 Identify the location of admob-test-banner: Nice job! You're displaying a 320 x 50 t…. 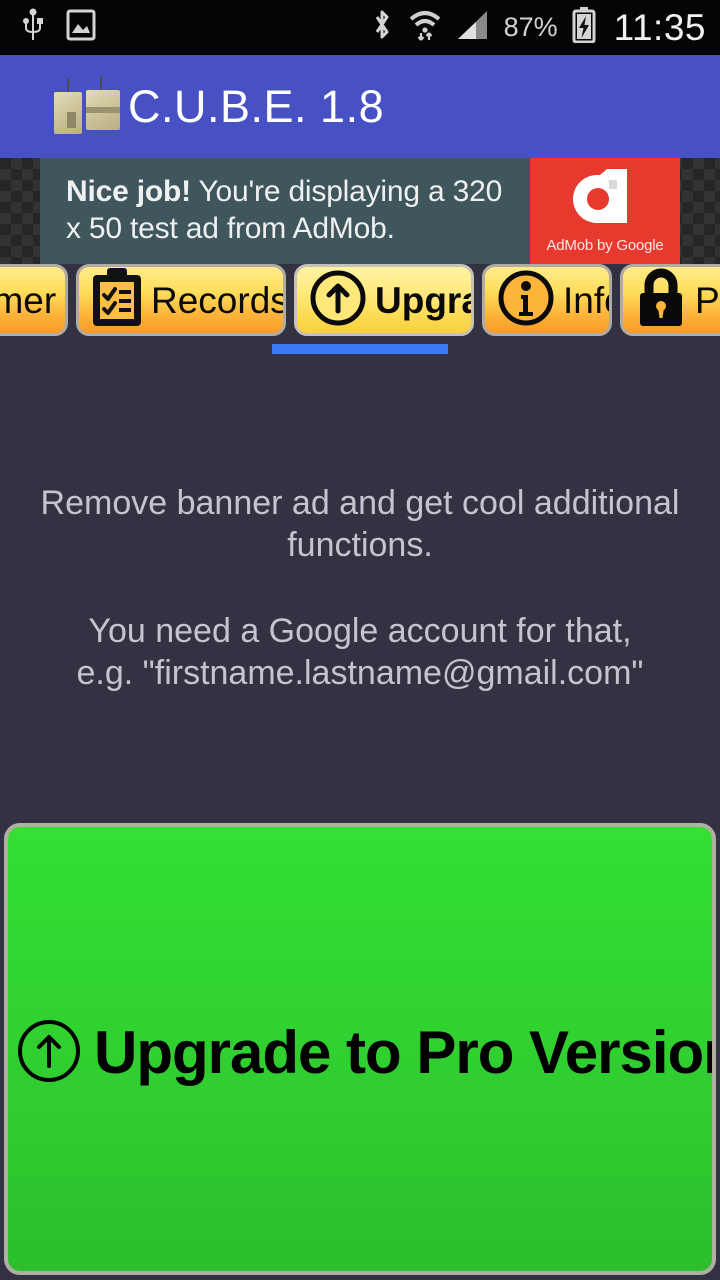
(360, 211).